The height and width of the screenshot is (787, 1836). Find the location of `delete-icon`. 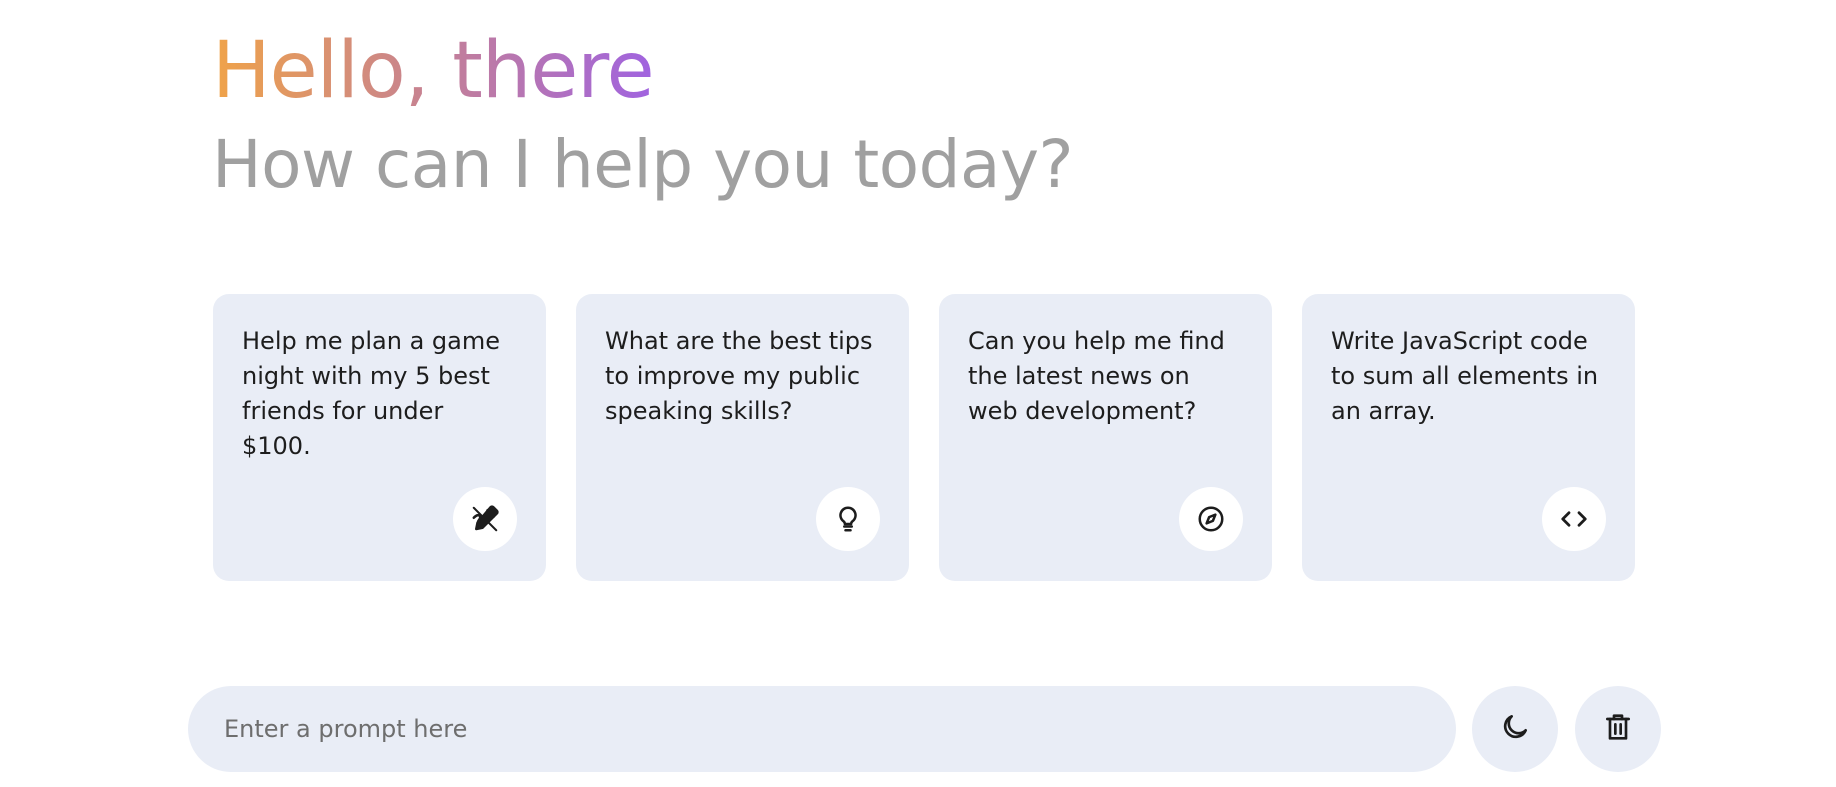

delete-icon is located at coordinates (1618, 729).